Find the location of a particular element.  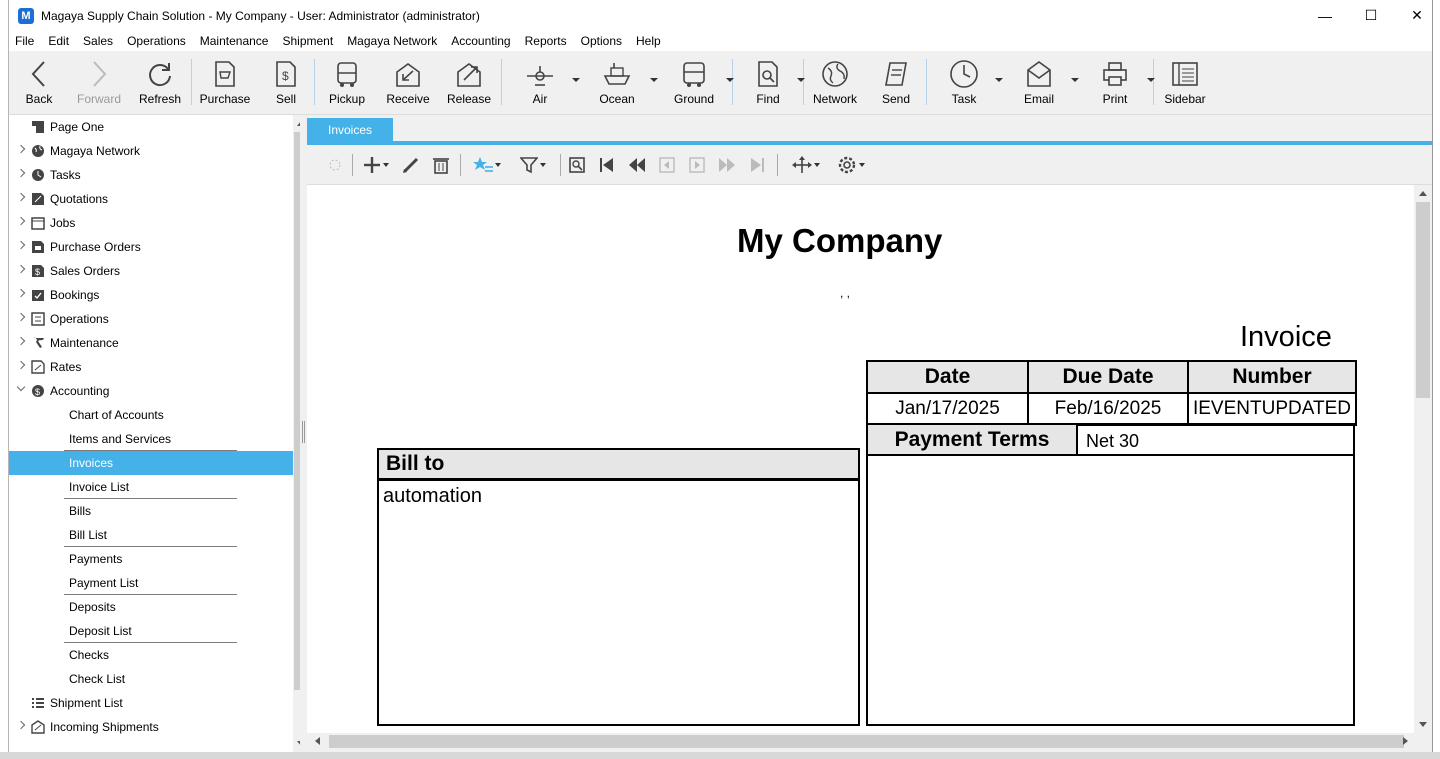

sidebar-item-bill-list: Bill List is located at coordinates (159, 535).